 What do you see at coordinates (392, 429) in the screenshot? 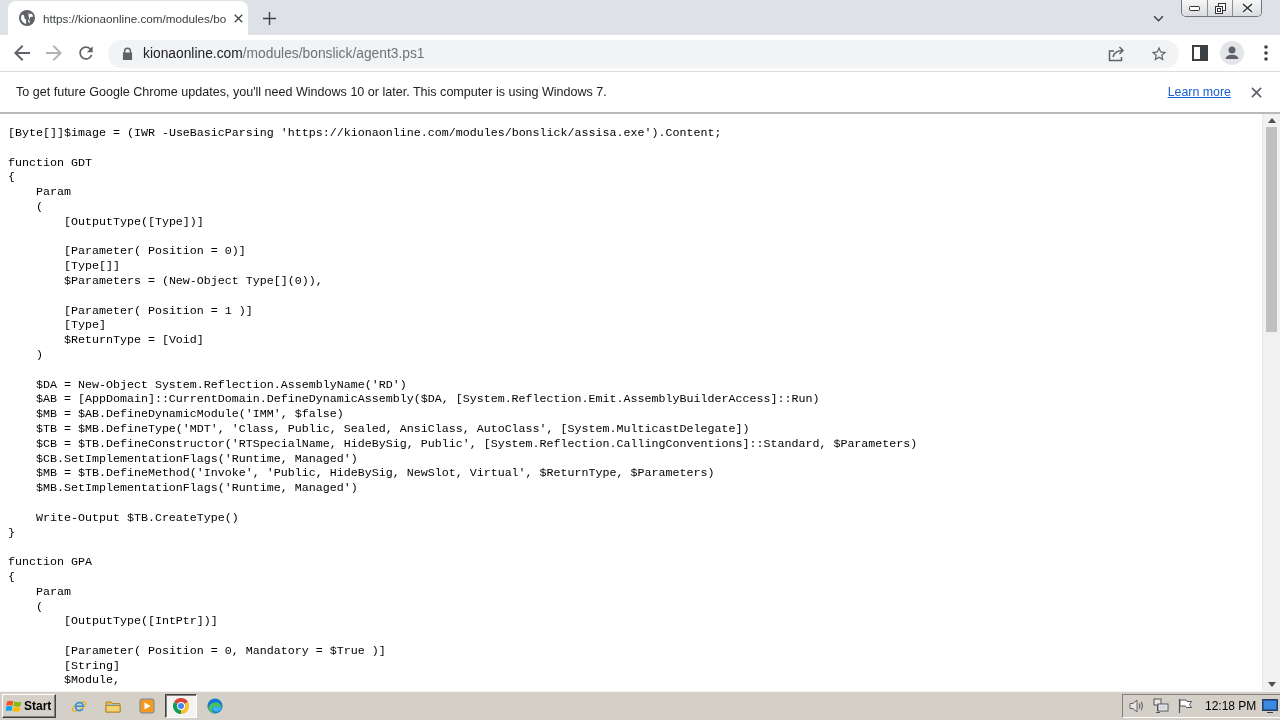
I see `code-line: $TB = $MB.DefineType('MDT', 'Class, Public, Sealed, AnsiClass, AutoClass', [System.MulticastDelegate])` at bounding box center [392, 429].